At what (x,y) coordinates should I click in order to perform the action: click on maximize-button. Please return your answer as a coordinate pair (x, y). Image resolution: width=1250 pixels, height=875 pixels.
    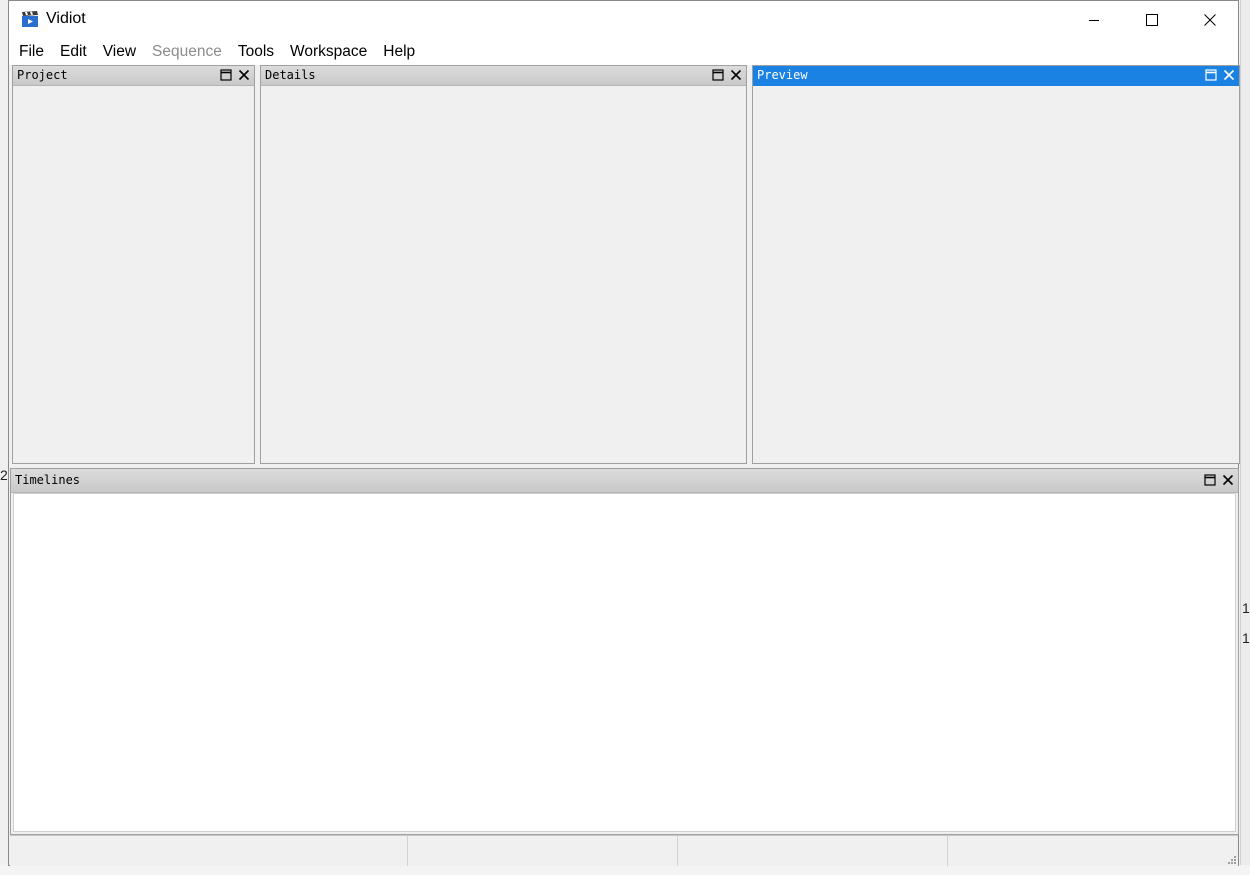
    Looking at the image, I should click on (1152, 20).